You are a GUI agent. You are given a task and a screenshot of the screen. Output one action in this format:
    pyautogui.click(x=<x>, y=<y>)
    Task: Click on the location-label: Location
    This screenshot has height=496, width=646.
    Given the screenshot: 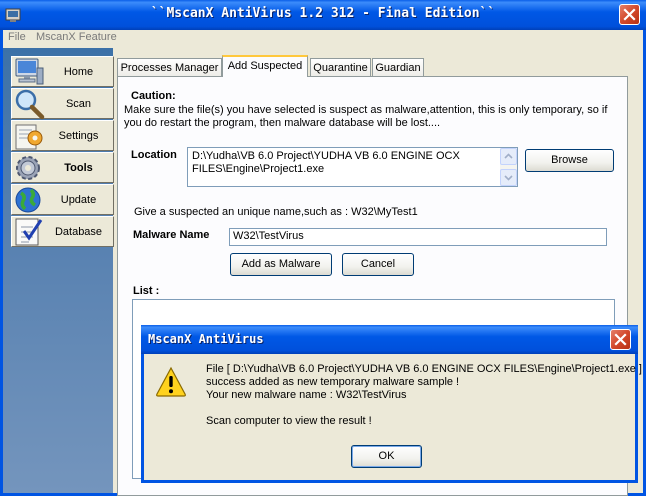 What is the action you would take?
    pyautogui.click(x=154, y=155)
    